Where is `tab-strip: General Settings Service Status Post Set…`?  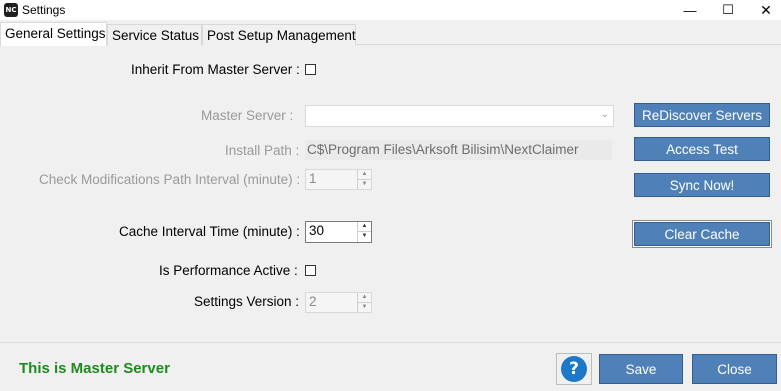
tab-strip: General Settings Service Status Post Set… is located at coordinates (390, 34).